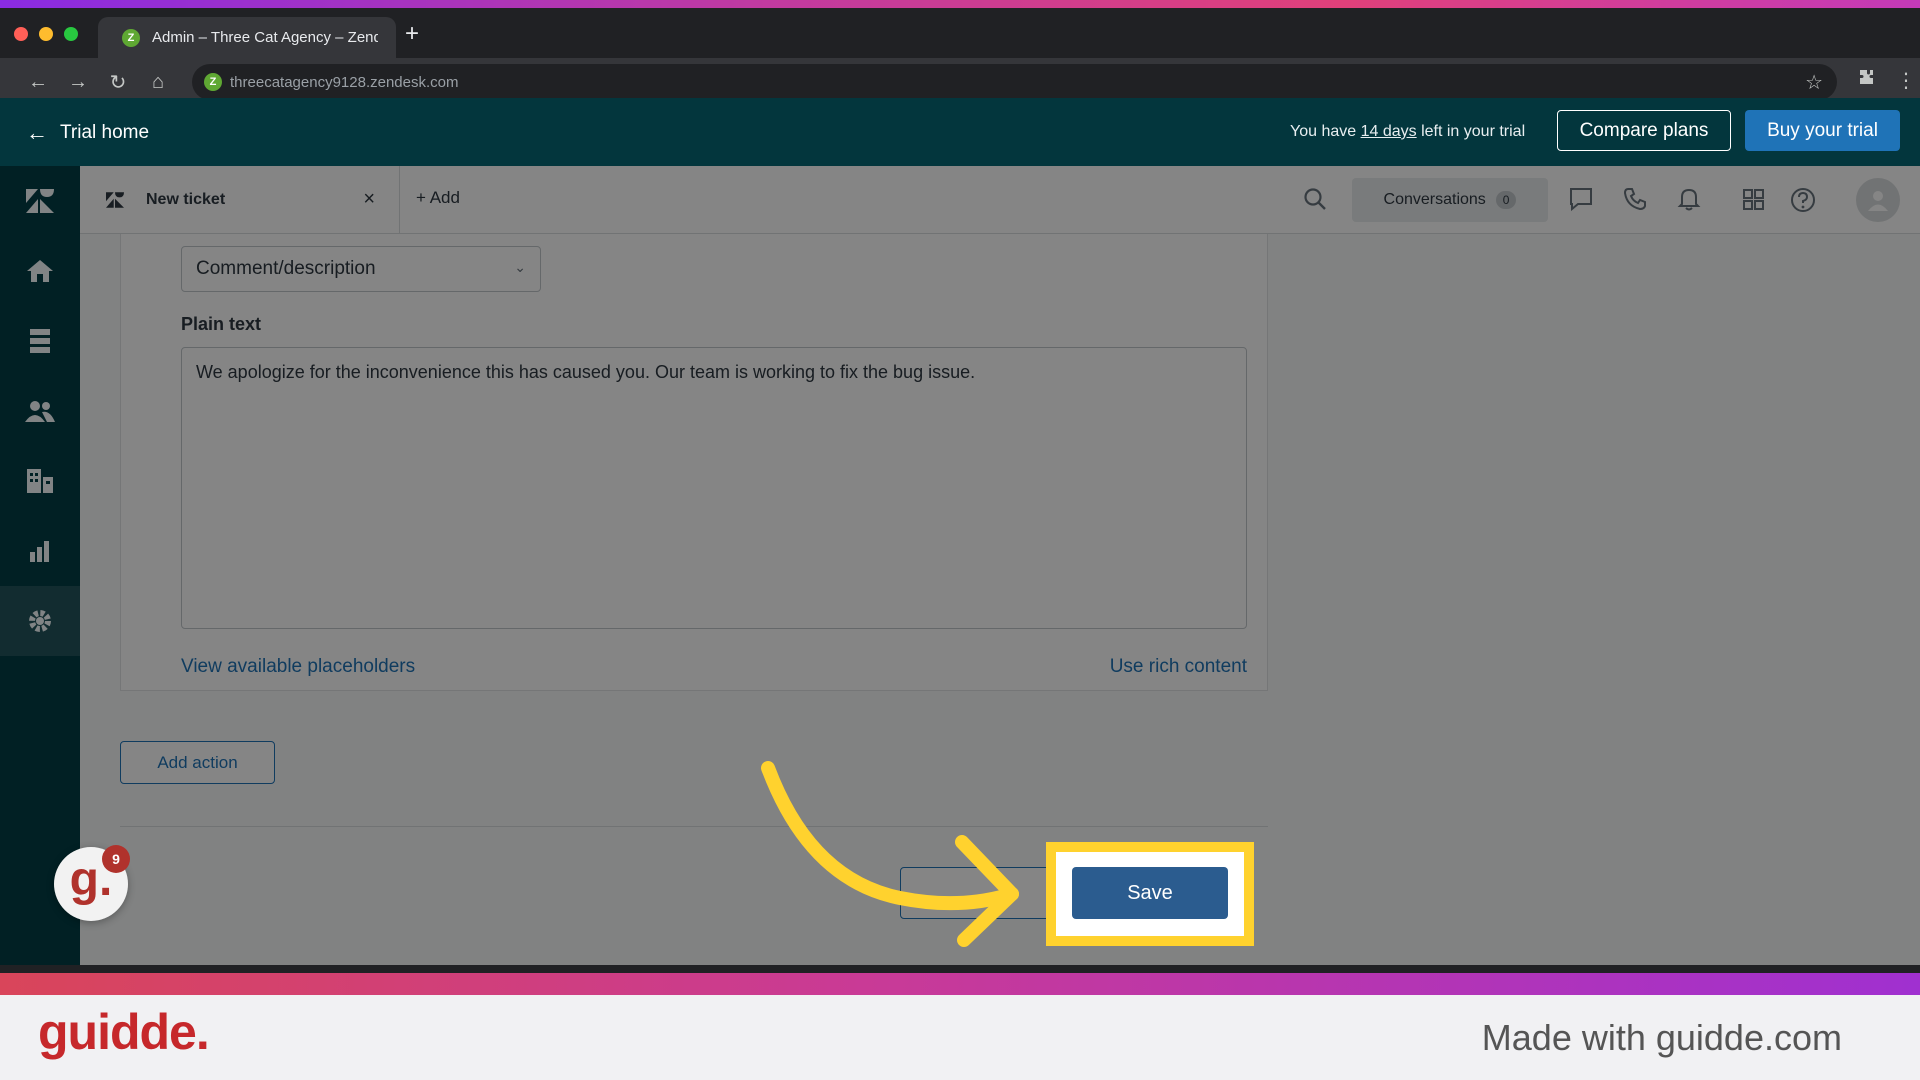 The height and width of the screenshot is (1080, 1920). I want to click on view-placeholders-link: View available placeholders, so click(298, 667).